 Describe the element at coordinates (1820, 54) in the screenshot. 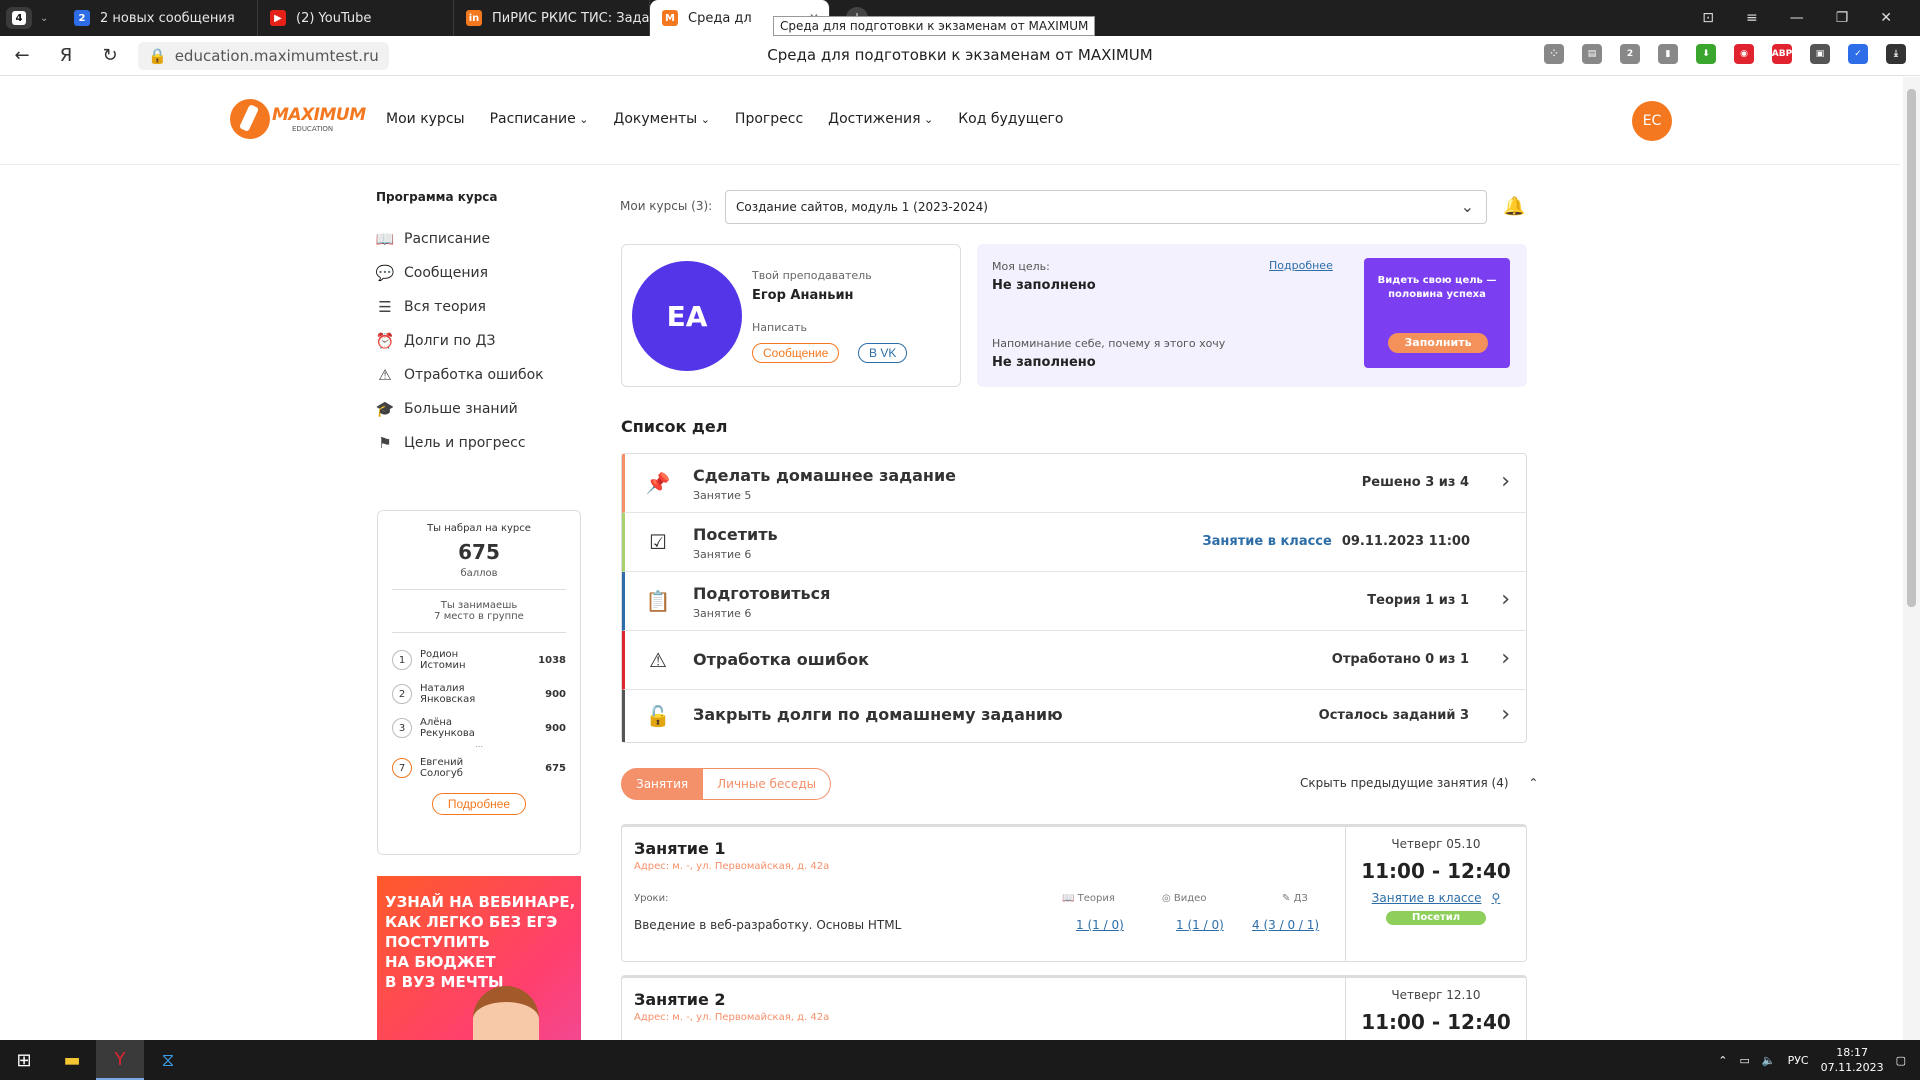

I see `extensions-icon: ▣` at that location.